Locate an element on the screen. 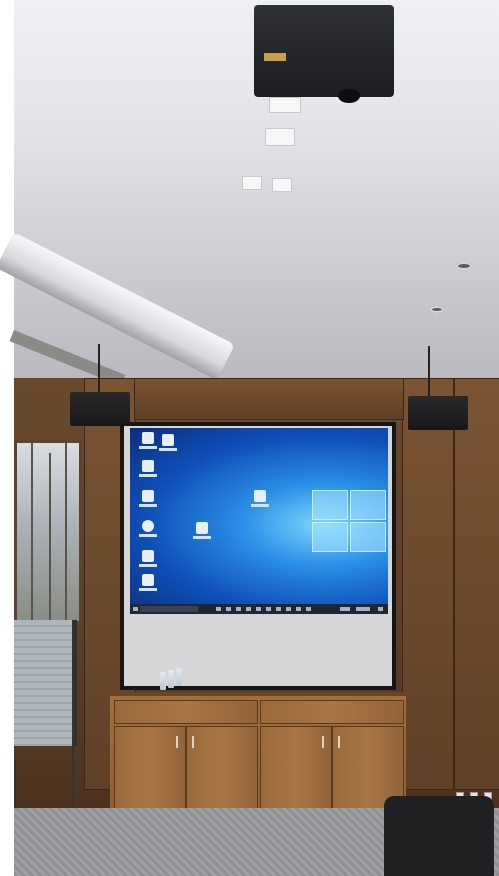 Image resolution: width=499 pixels, height=876 pixels. right-speaker is located at coordinates (438, 413).